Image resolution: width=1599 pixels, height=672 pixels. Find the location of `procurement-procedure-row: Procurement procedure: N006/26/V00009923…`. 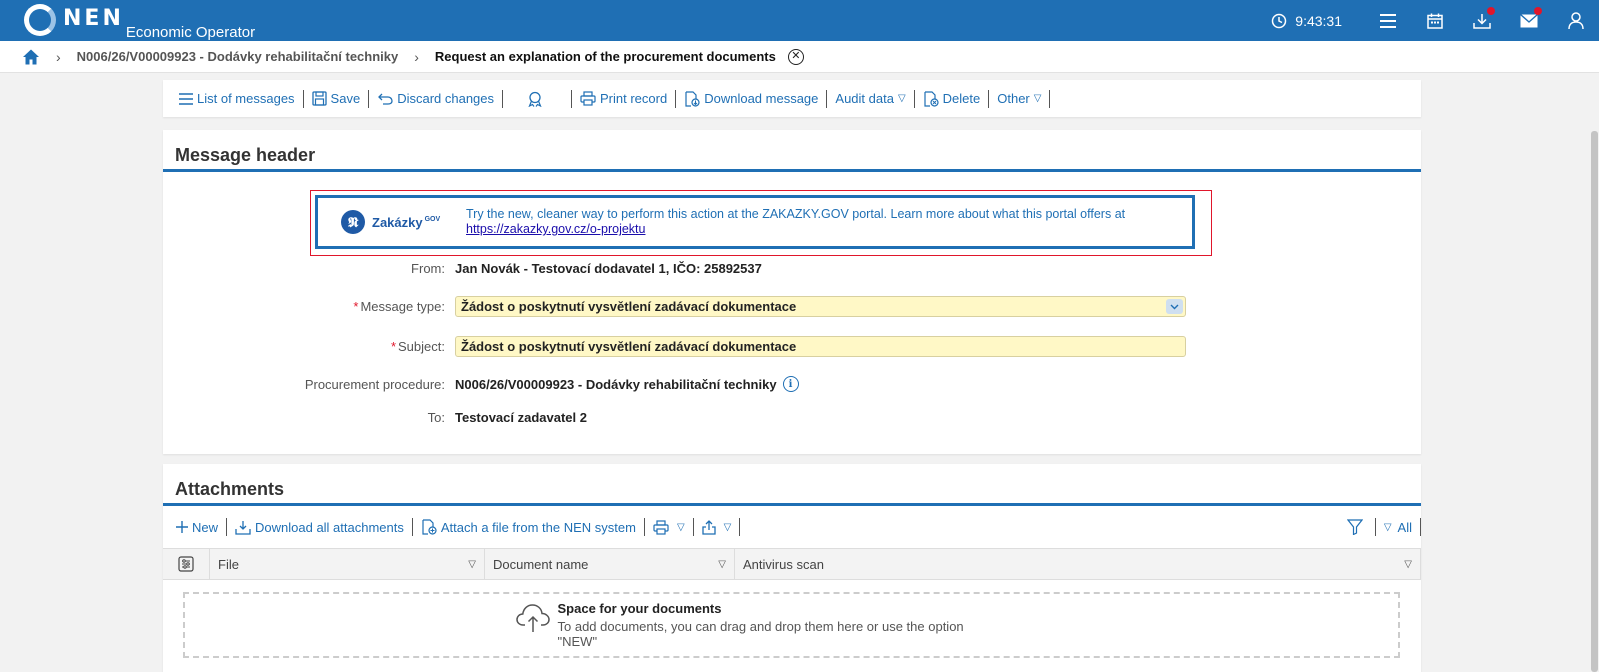

procurement-procedure-row: Procurement procedure: N006/26/V00009923… is located at coordinates (792, 384).